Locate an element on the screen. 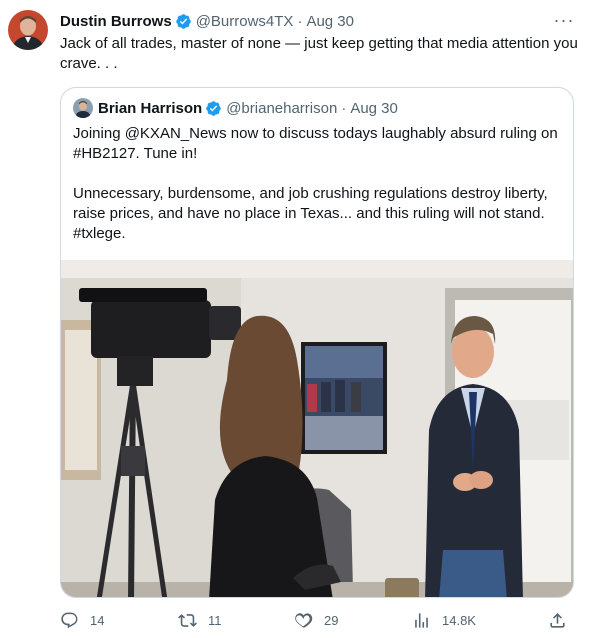  views-count: 14.8K is located at coordinates (459, 620).